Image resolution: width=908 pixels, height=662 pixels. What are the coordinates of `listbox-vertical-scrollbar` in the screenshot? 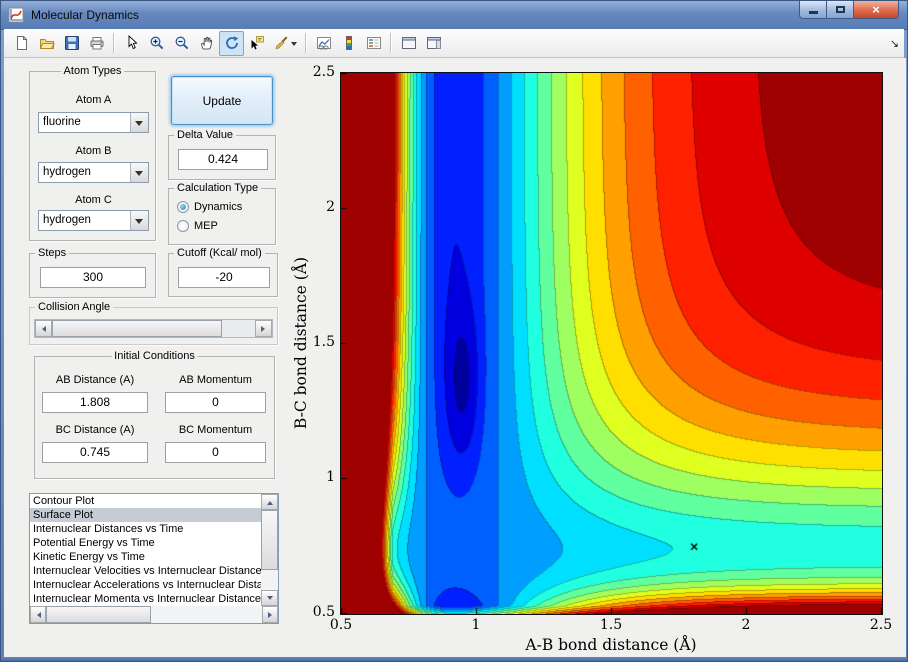 It's located at (269, 550).